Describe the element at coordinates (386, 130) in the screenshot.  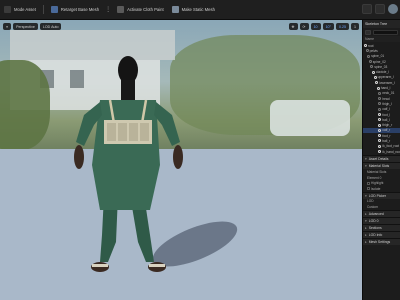
I see `bone-label: calf_r` at that location.